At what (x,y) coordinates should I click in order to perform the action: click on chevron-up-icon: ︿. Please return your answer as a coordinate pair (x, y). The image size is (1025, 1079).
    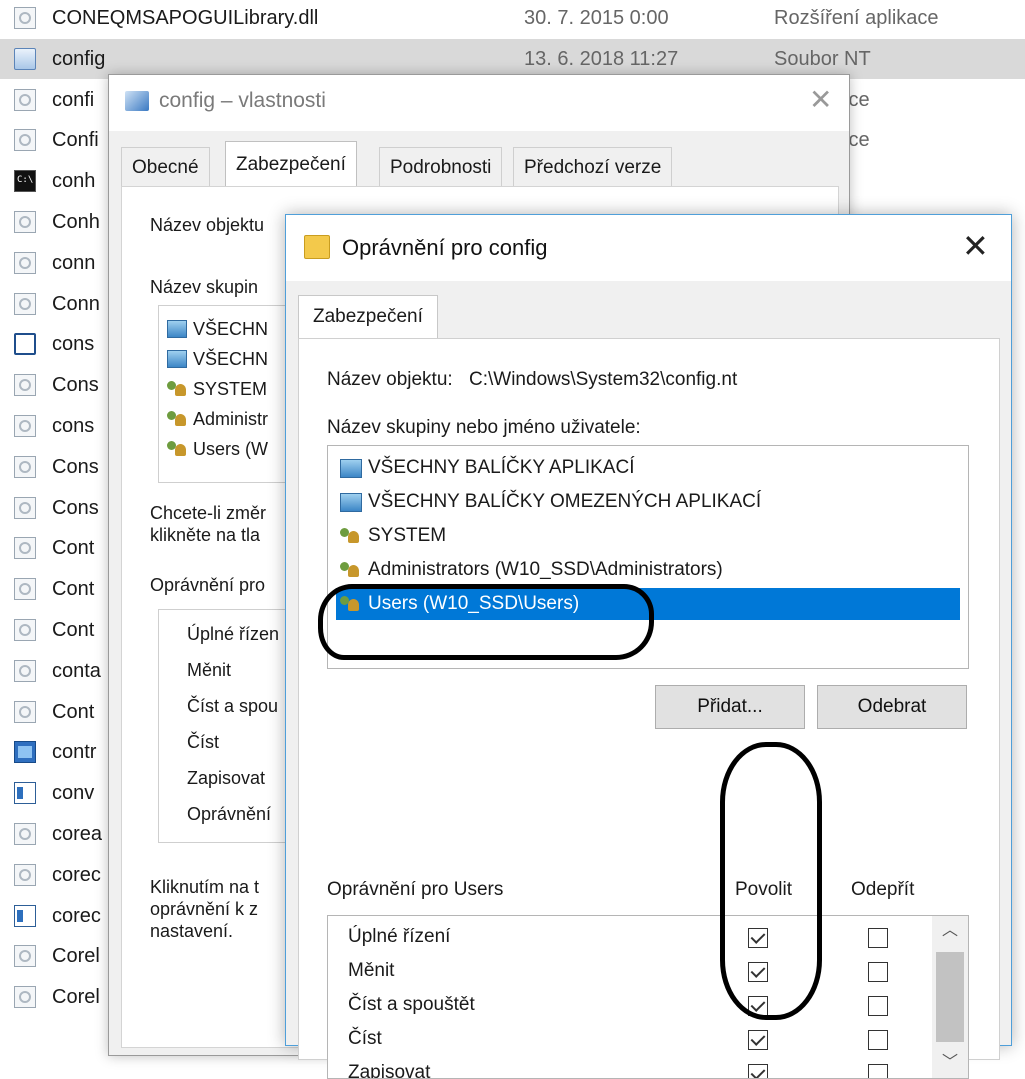
    Looking at the image, I should click on (950, 931).